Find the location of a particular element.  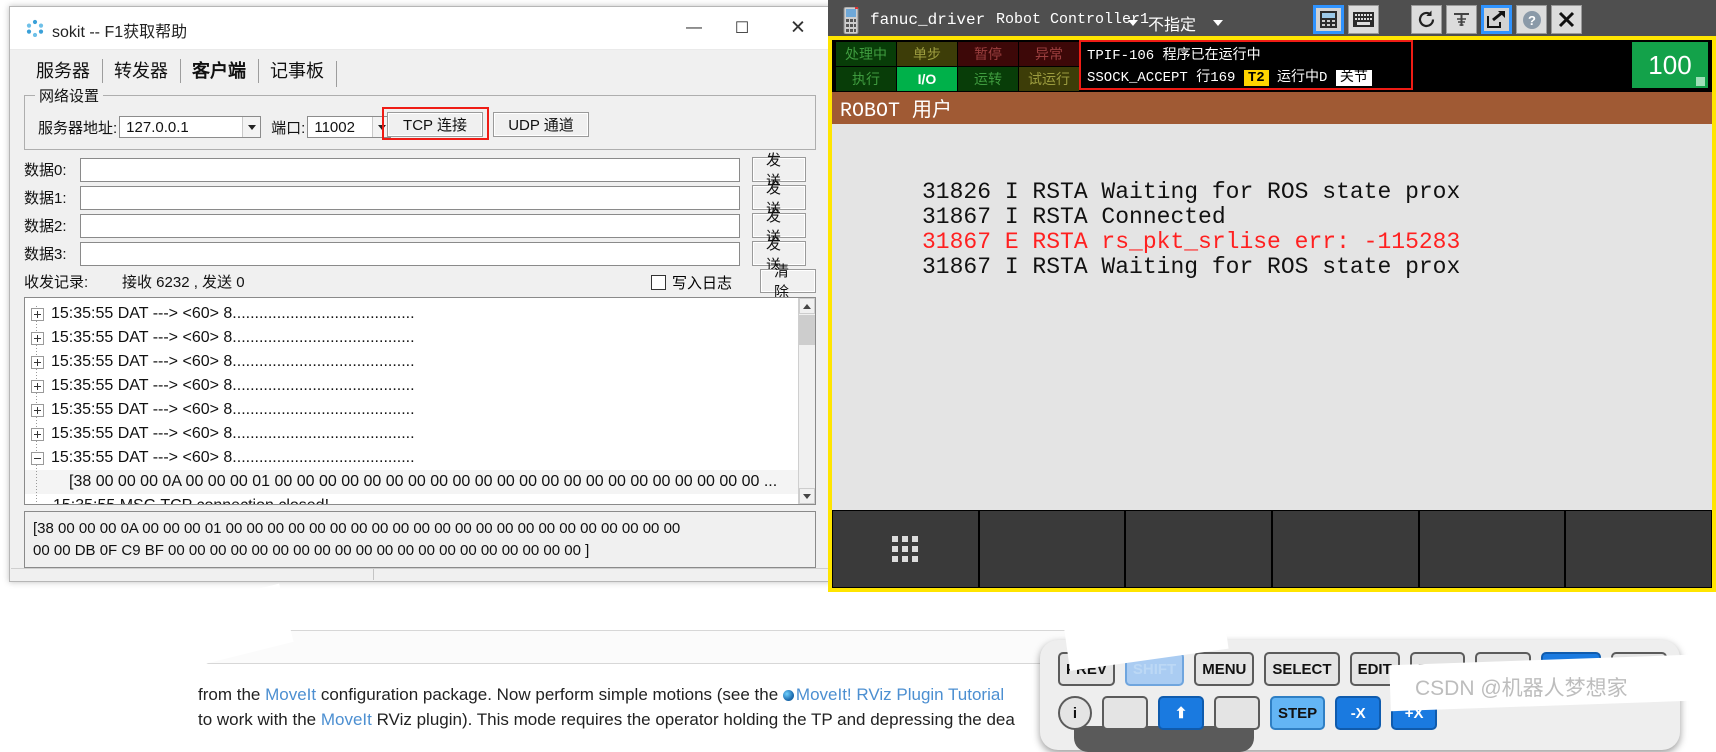

keyboard-icon is located at coordinates (1363, 19).